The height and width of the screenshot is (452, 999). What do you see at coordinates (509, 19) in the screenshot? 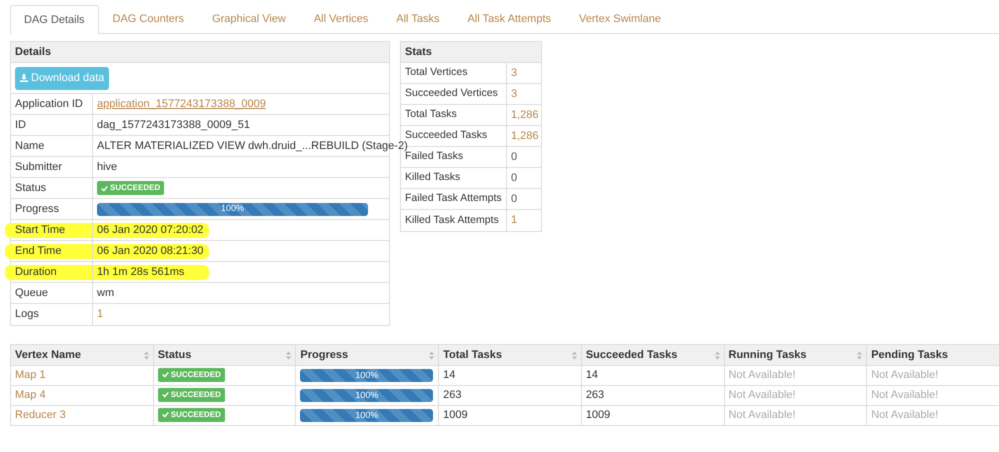
I see `tab: All Task Attempts` at bounding box center [509, 19].